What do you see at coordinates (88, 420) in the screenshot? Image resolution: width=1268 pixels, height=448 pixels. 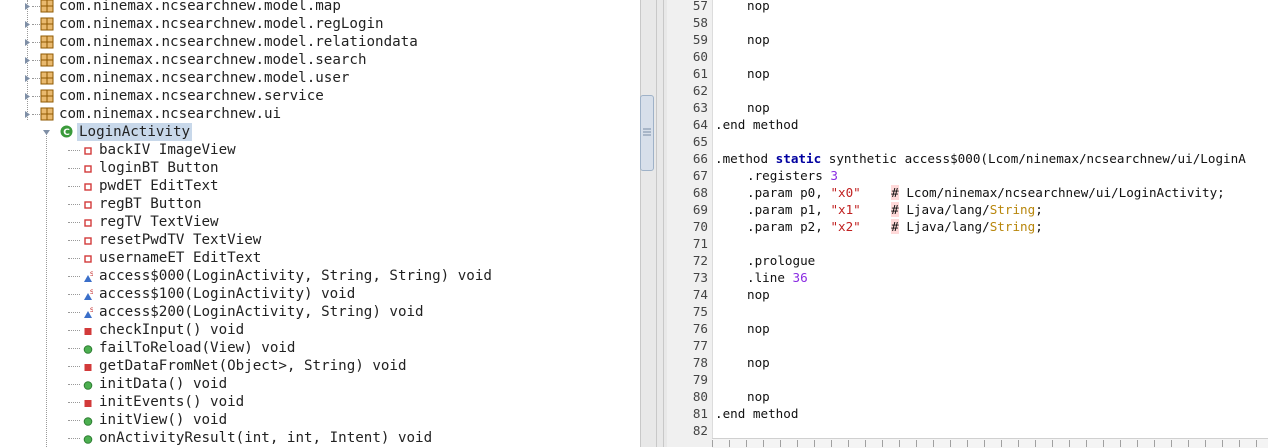 I see `public-method-icon` at bounding box center [88, 420].